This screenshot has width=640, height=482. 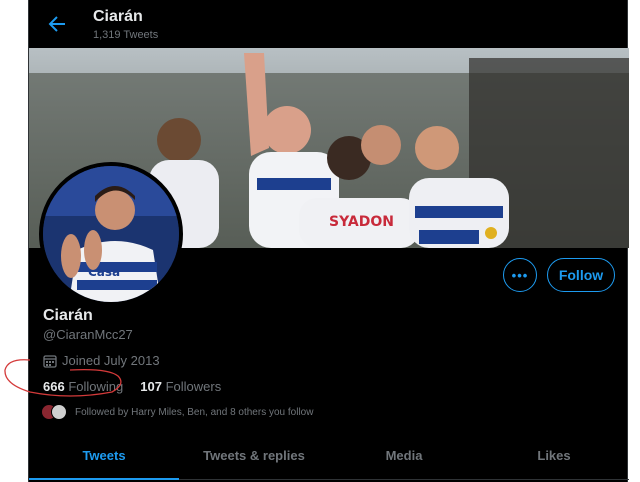 I want to click on tab-tweets: Tweets, so click(x=104, y=456).